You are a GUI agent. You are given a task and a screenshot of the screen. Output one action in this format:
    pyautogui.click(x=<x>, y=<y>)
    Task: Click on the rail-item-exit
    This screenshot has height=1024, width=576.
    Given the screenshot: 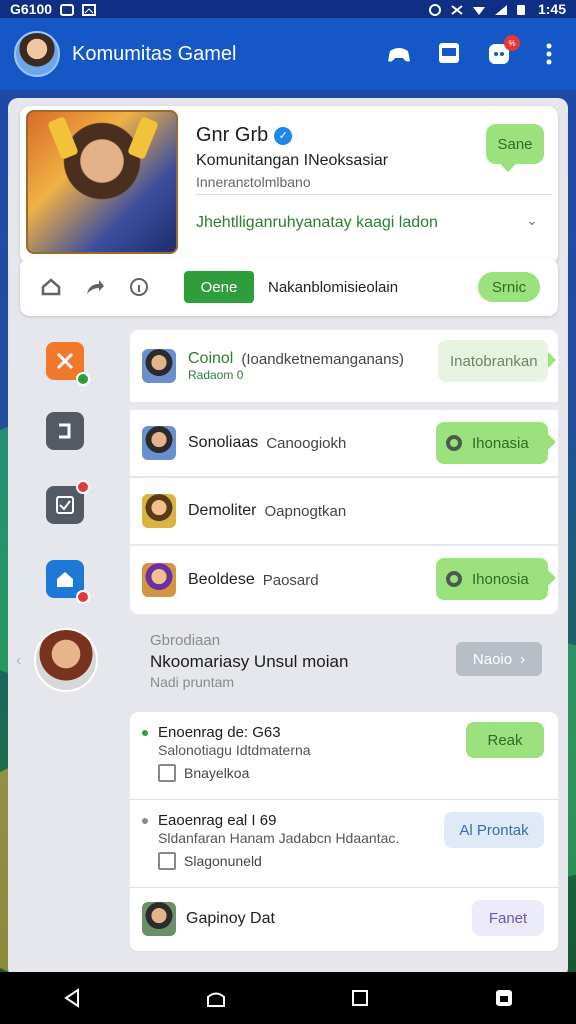 What is the action you would take?
    pyautogui.click(x=65, y=431)
    